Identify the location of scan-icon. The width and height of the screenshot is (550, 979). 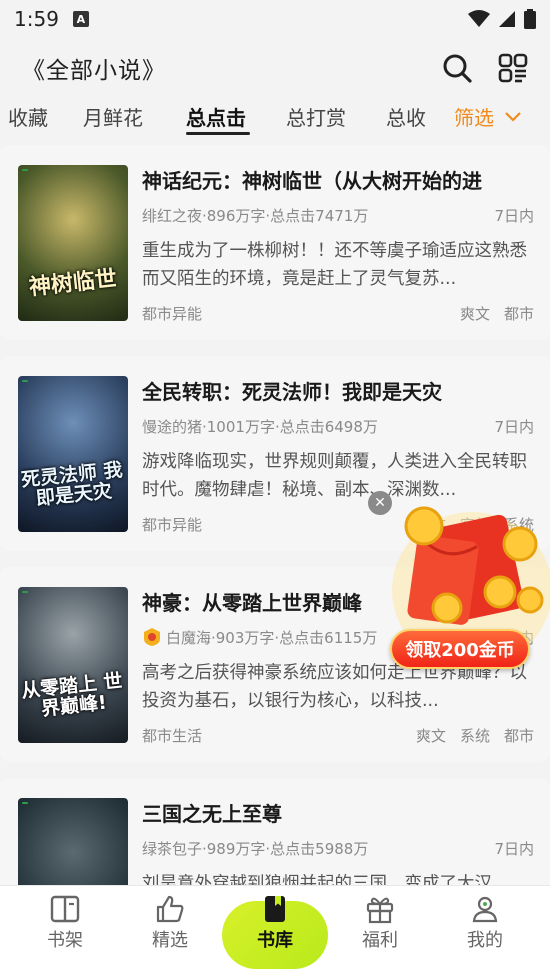
(513, 68).